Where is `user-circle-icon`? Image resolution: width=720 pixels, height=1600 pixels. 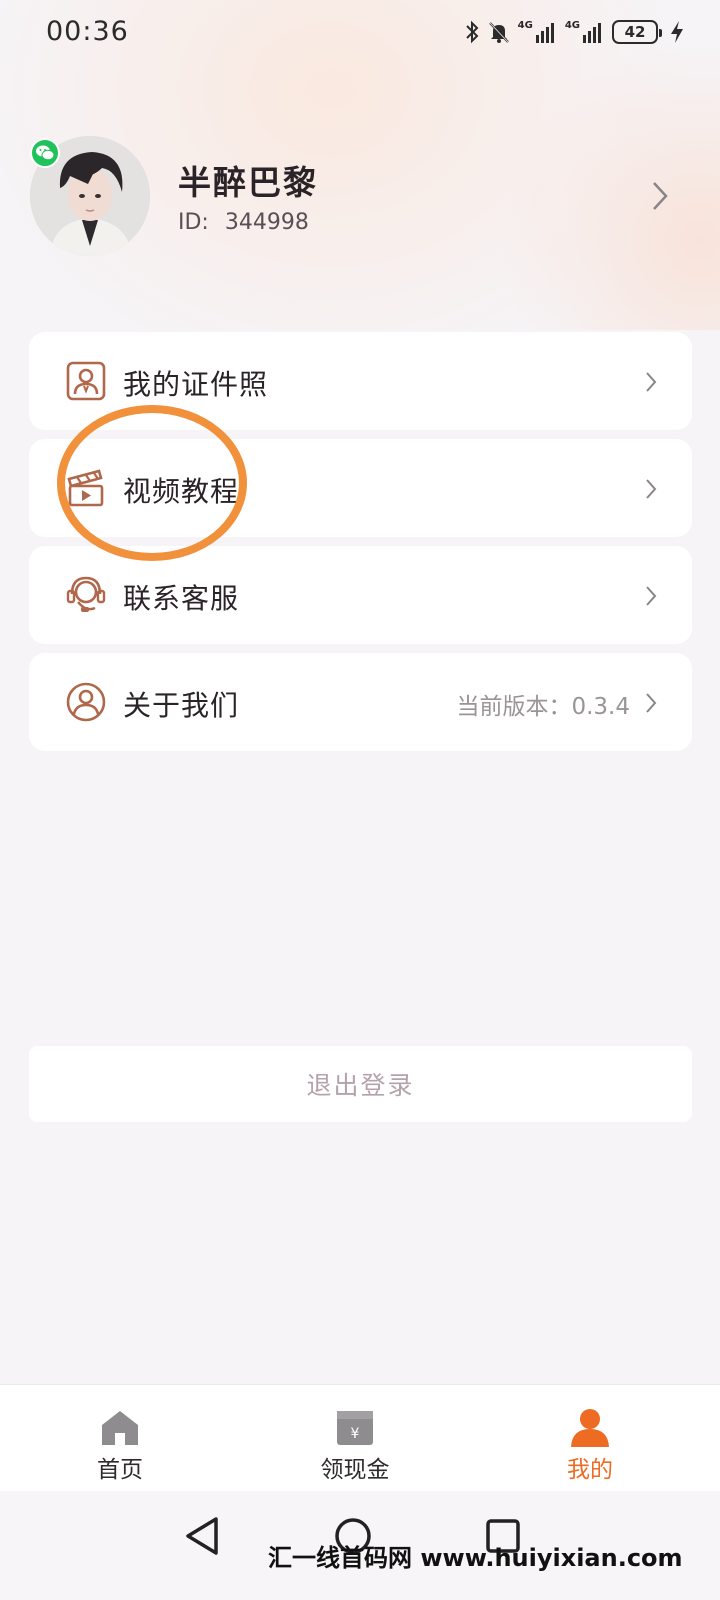 user-circle-icon is located at coordinates (86, 702).